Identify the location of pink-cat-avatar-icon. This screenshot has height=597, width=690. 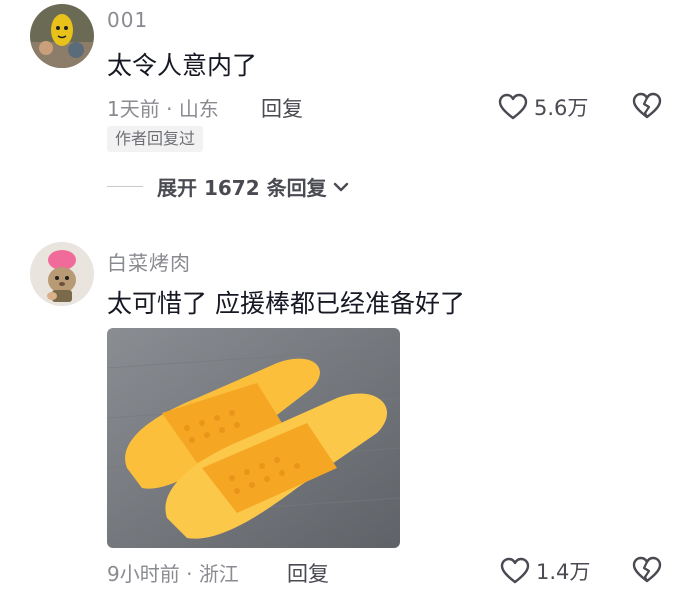
(62, 274).